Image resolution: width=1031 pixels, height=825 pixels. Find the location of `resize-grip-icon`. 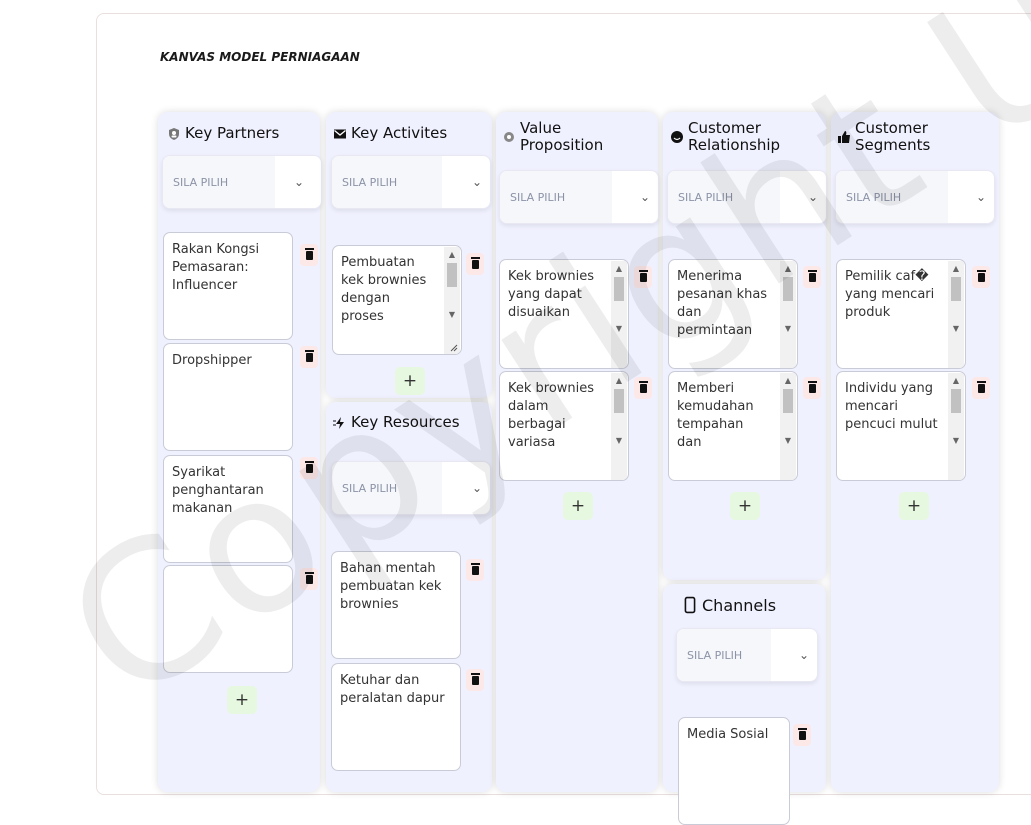

resize-grip-icon is located at coordinates (454, 348).